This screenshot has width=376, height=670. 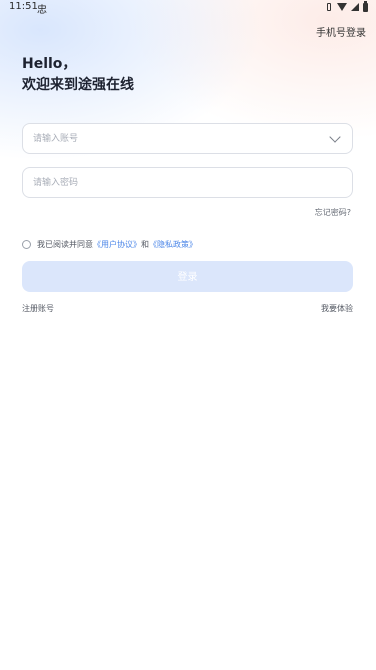 What do you see at coordinates (49, 64) in the screenshot?
I see `greeting-hello: Hello，` at bounding box center [49, 64].